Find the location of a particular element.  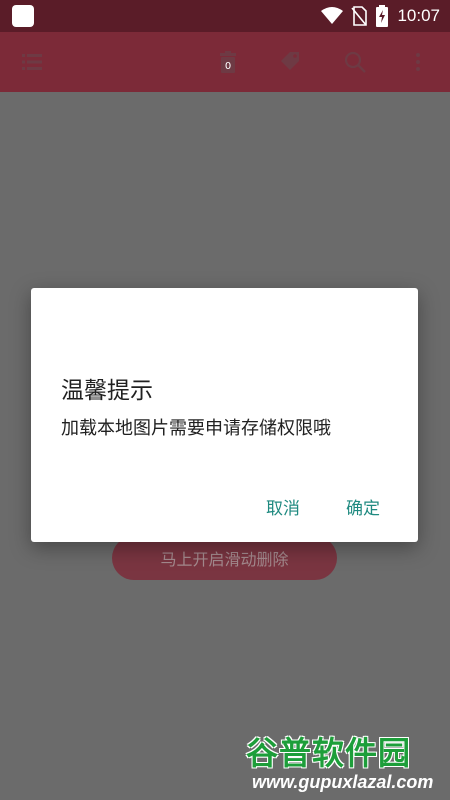

app-toolbar: 0 is located at coordinates (225, 62).